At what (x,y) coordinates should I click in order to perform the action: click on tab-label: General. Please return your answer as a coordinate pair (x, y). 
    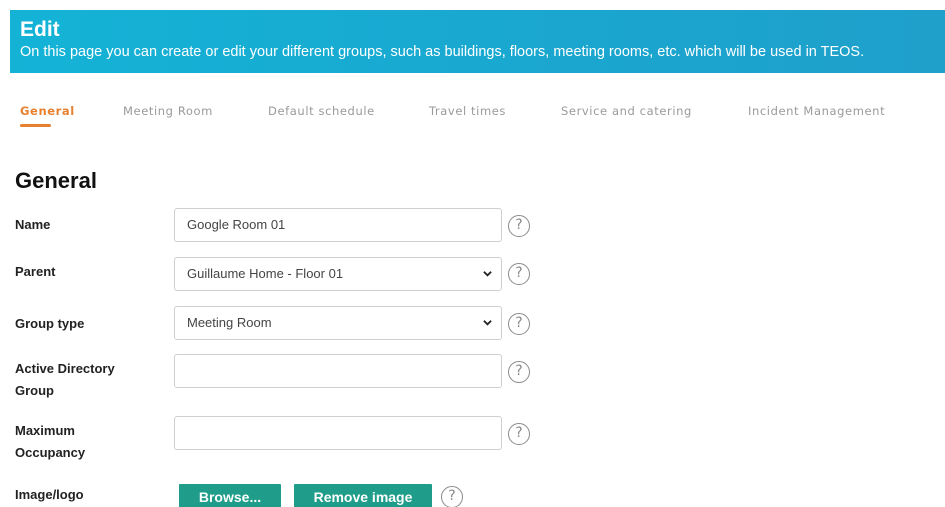
    Looking at the image, I should click on (47, 111).